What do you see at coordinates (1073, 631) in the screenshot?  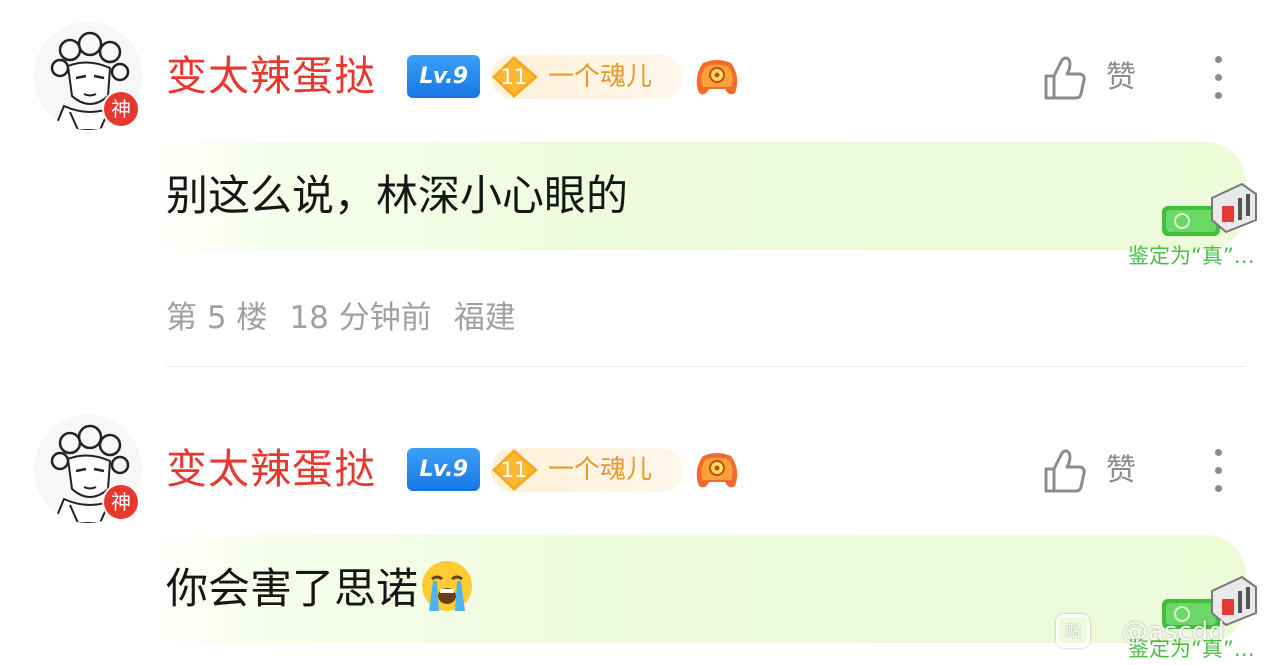 I see `tieba-logo-icon: 贴` at bounding box center [1073, 631].